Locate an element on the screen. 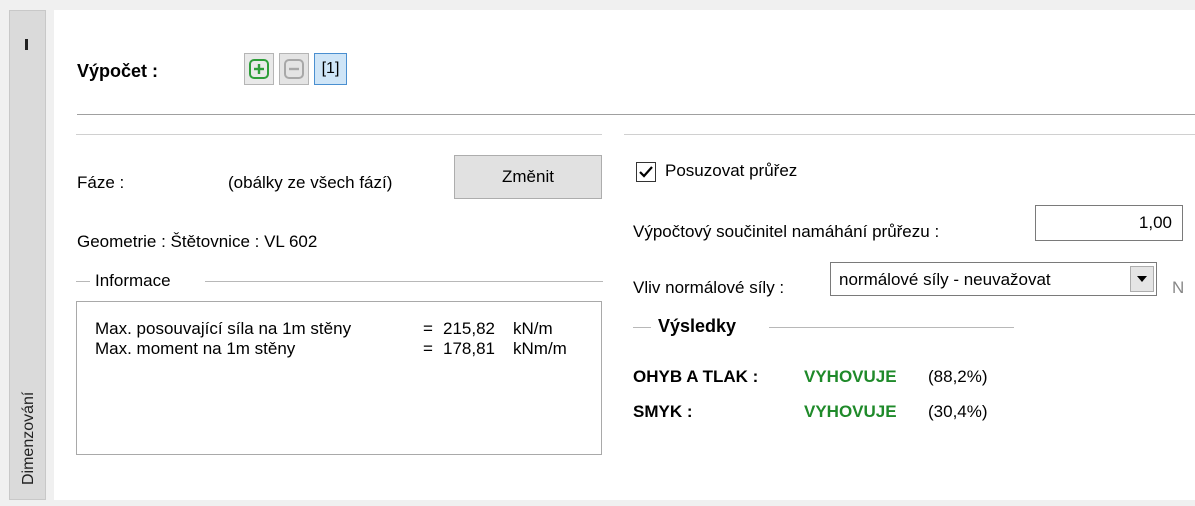 This screenshot has height=506, width=1195. result-bending-percent: (88,2%) is located at coordinates (958, 376).